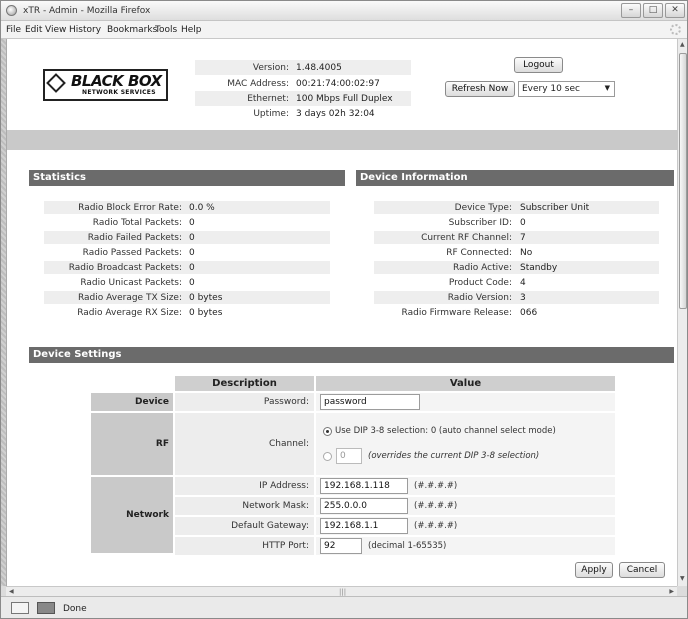 The width and height of the screenshot is (688, 619). Describe the element at coordinates (11, 591) in the screenshot. I see `scroll-left-icon: ◀` at that location.